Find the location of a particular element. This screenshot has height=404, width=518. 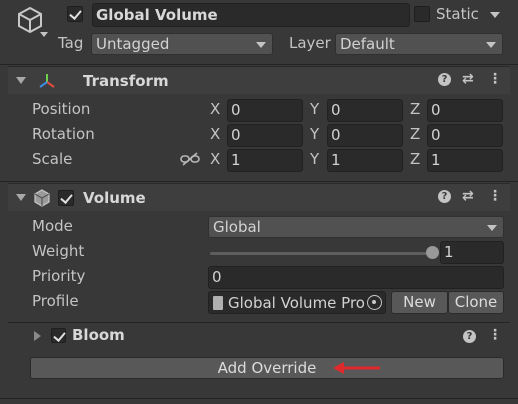

transform-title: Transform is located at coordinates (126, 81).